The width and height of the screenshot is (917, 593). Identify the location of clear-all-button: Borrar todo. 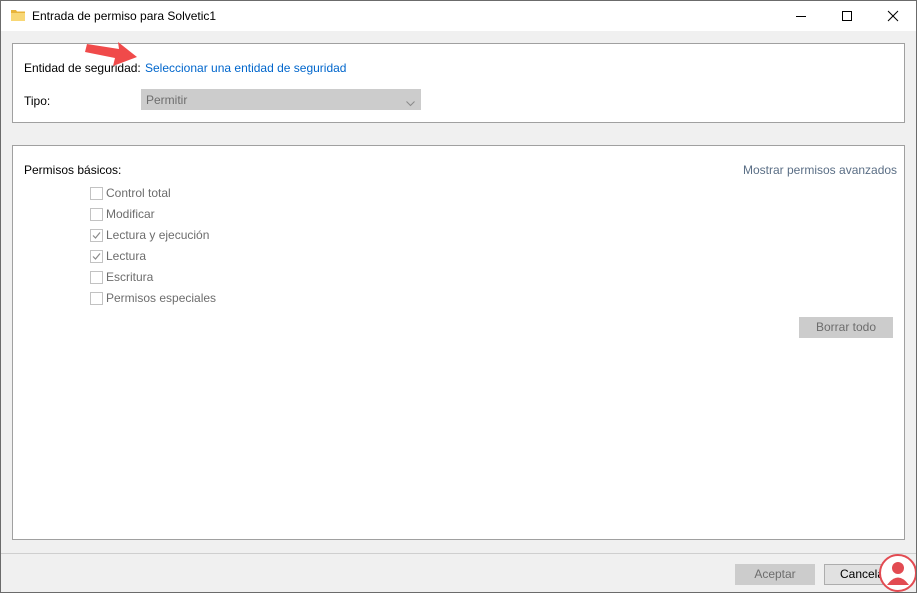
(846, 327).